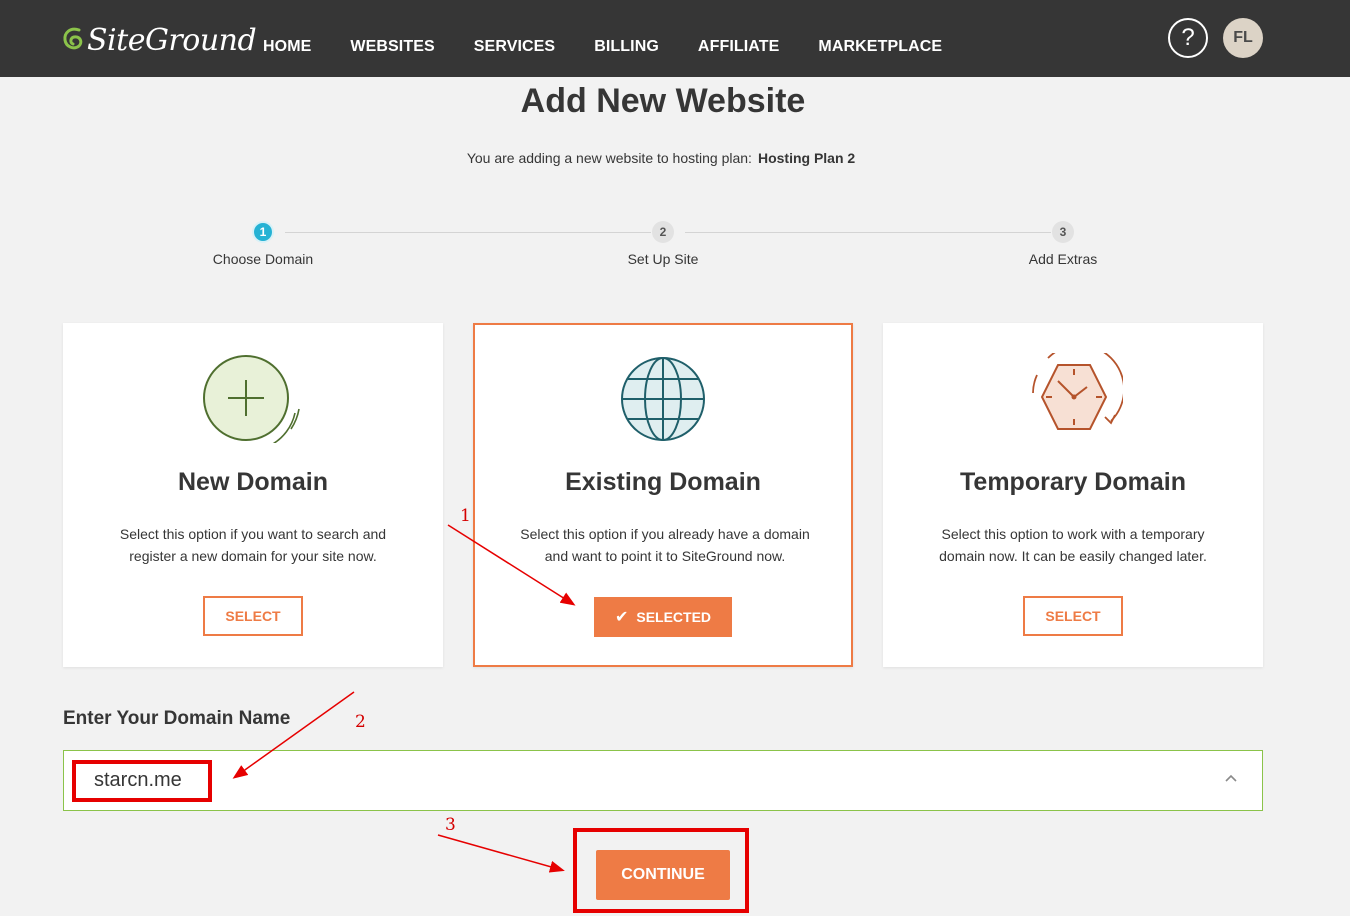 The width and height of the screenshot is (1350, 916). Describe the element at coordinates (663, 232) in the screenshot. I see `step-2-indicator: 2` at that location.